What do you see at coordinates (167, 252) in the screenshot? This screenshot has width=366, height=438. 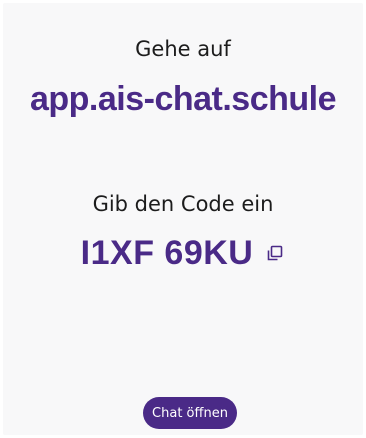 I see `access-code: I1XF 69KU` at bounding box center [167, 252].